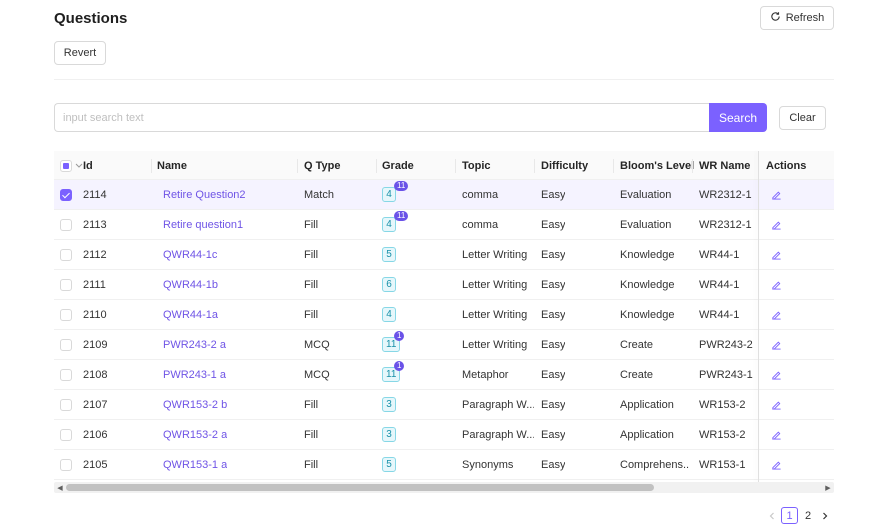  What do you see at coordinates (389, 194) in the screenshot?
I see `grade-value: 4` at bounding box center [389, 194].